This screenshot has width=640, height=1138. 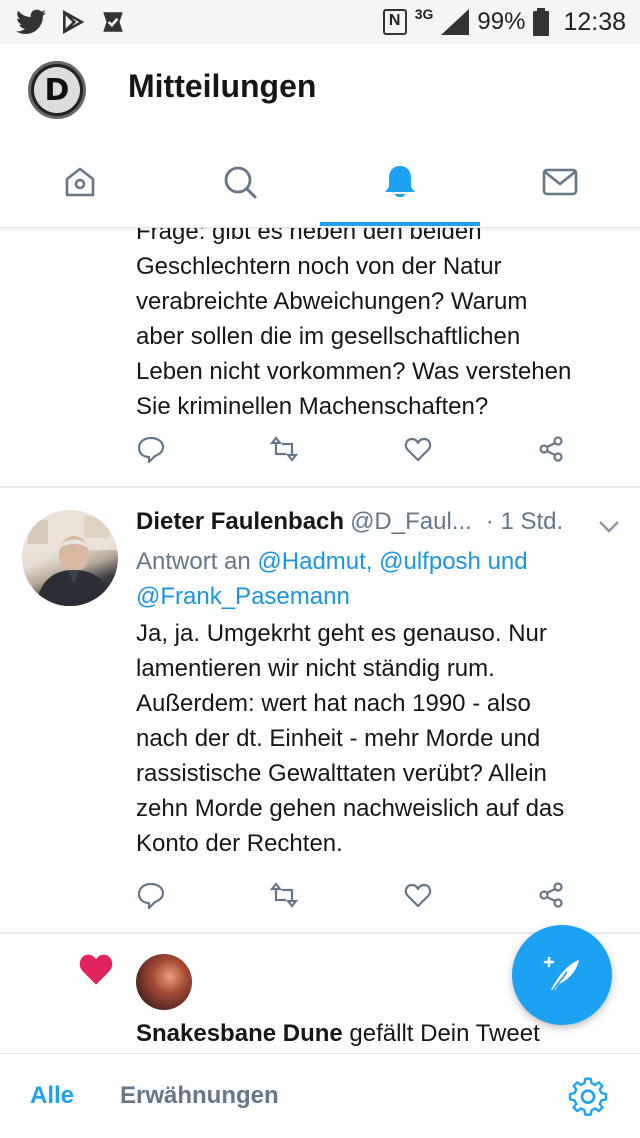 I want to click on tweet-line: nach der dt. Einheit - mehr Morde und, so click(x=338, y=738).